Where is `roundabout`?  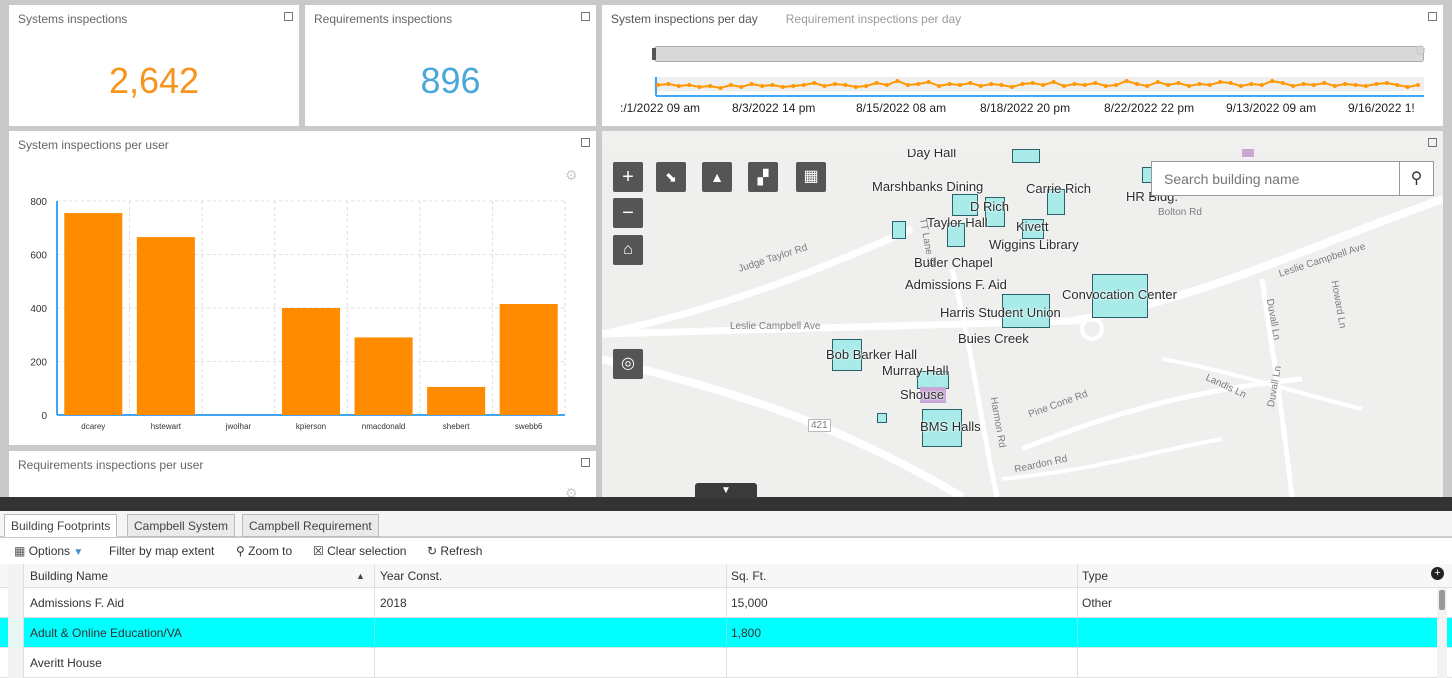
roundabout is located at coordinates (1092, 329).